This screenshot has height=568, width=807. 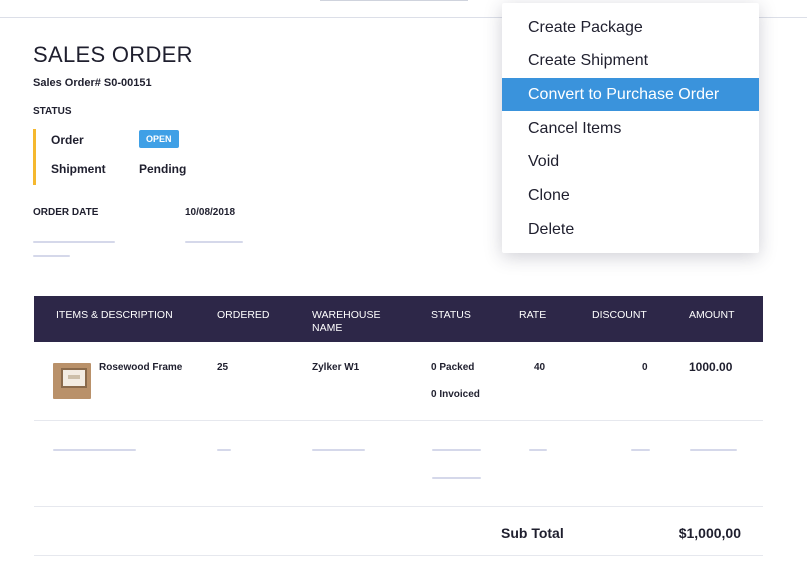 What do you see at coordinates (163, 169) in the screenshot?
I see `shipment-status-value: Pending` at bounding box center [163, 169].